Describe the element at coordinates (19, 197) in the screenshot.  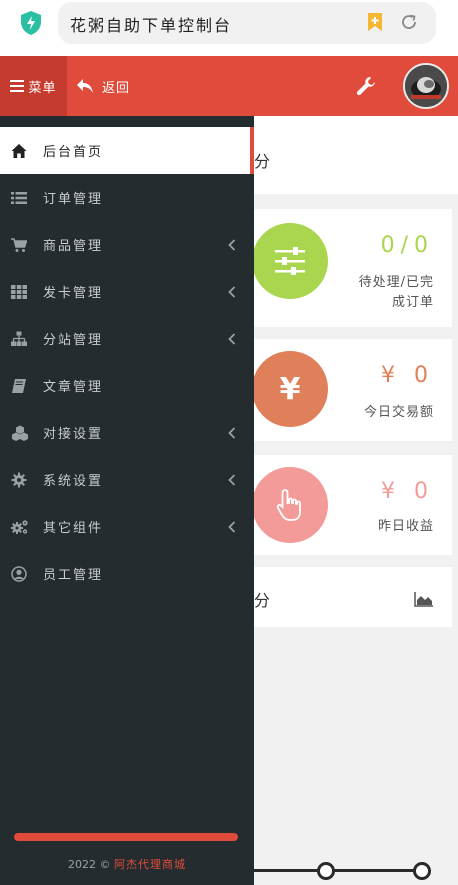
I see `list-icon` at that location.